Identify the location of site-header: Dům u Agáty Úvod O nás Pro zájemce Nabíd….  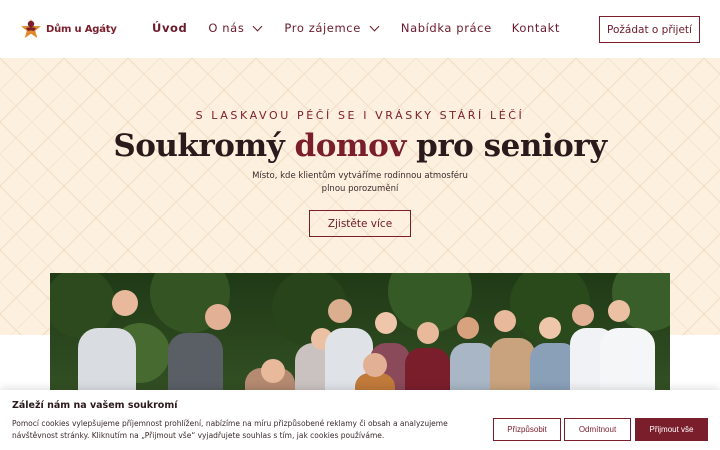
(360, 29).